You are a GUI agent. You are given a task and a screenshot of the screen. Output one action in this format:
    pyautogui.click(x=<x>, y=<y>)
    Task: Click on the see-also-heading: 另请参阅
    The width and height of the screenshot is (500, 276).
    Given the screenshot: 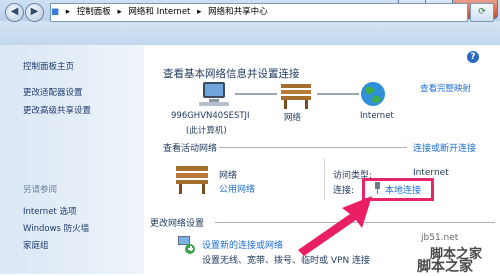 What is the action you would take?
    pyautogui.click(x=40, y=190)
    